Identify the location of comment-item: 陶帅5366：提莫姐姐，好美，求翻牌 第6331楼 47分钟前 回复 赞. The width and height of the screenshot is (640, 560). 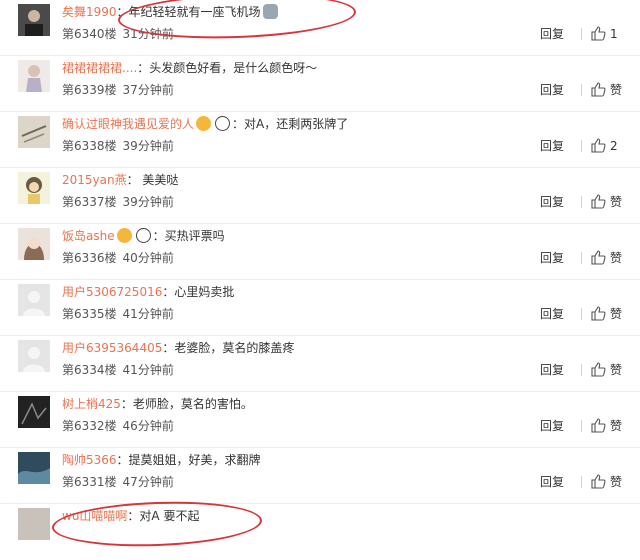
(320, 476).